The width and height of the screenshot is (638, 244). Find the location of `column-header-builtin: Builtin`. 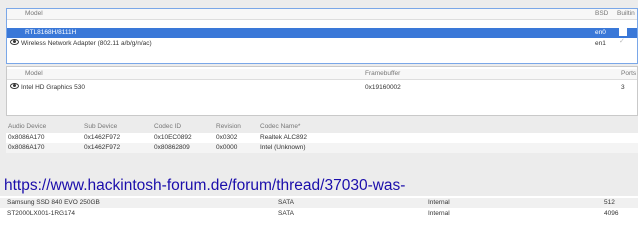

column-header-builtin: Builtin is located at coordinates (626, 14).